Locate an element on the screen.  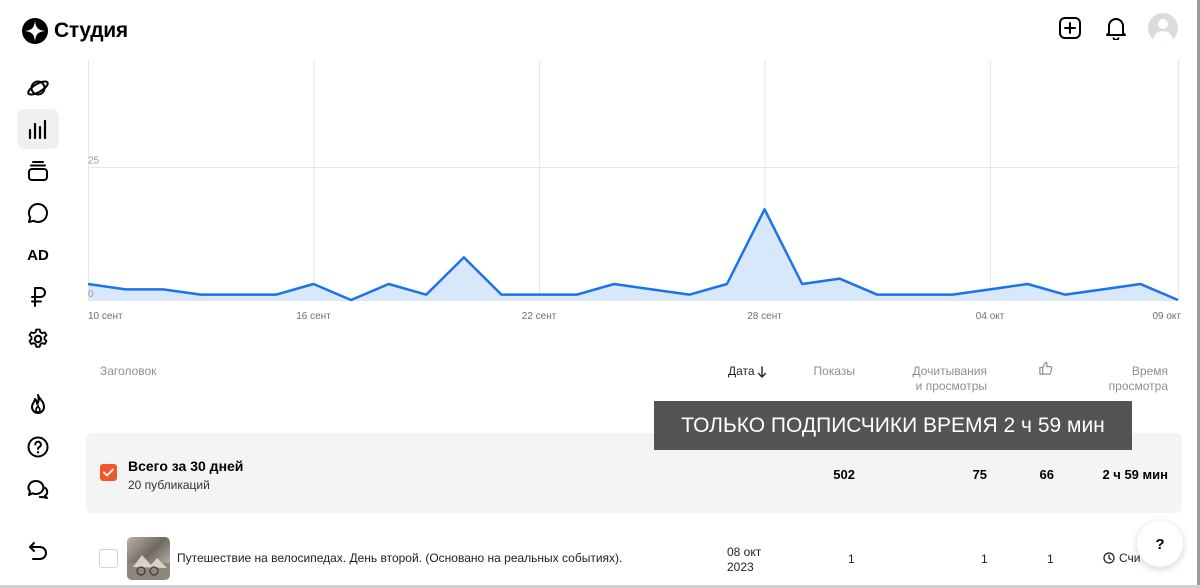
bell-icon is located at coordinates (1116, 29).